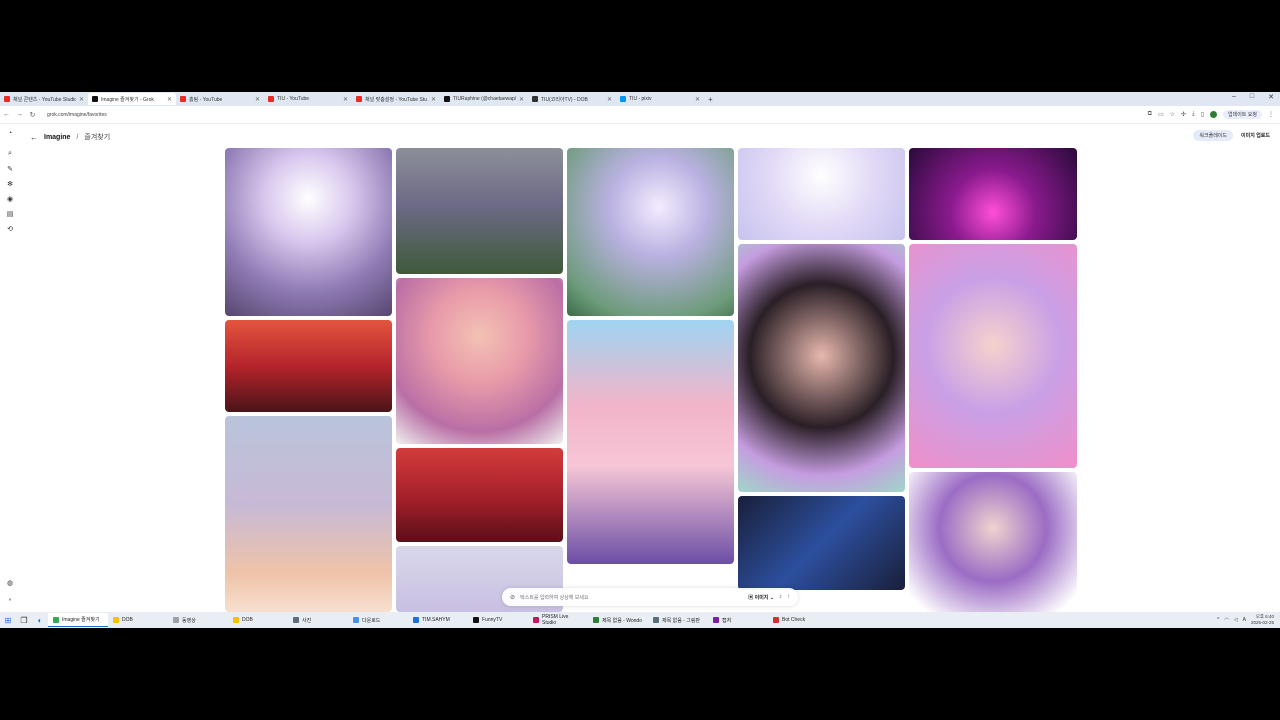 This screenshot has height=720, width=1280. Describe the element at coordinates (1161, 114) in the screenshot. I see `cast-icon: ▭` at that location.